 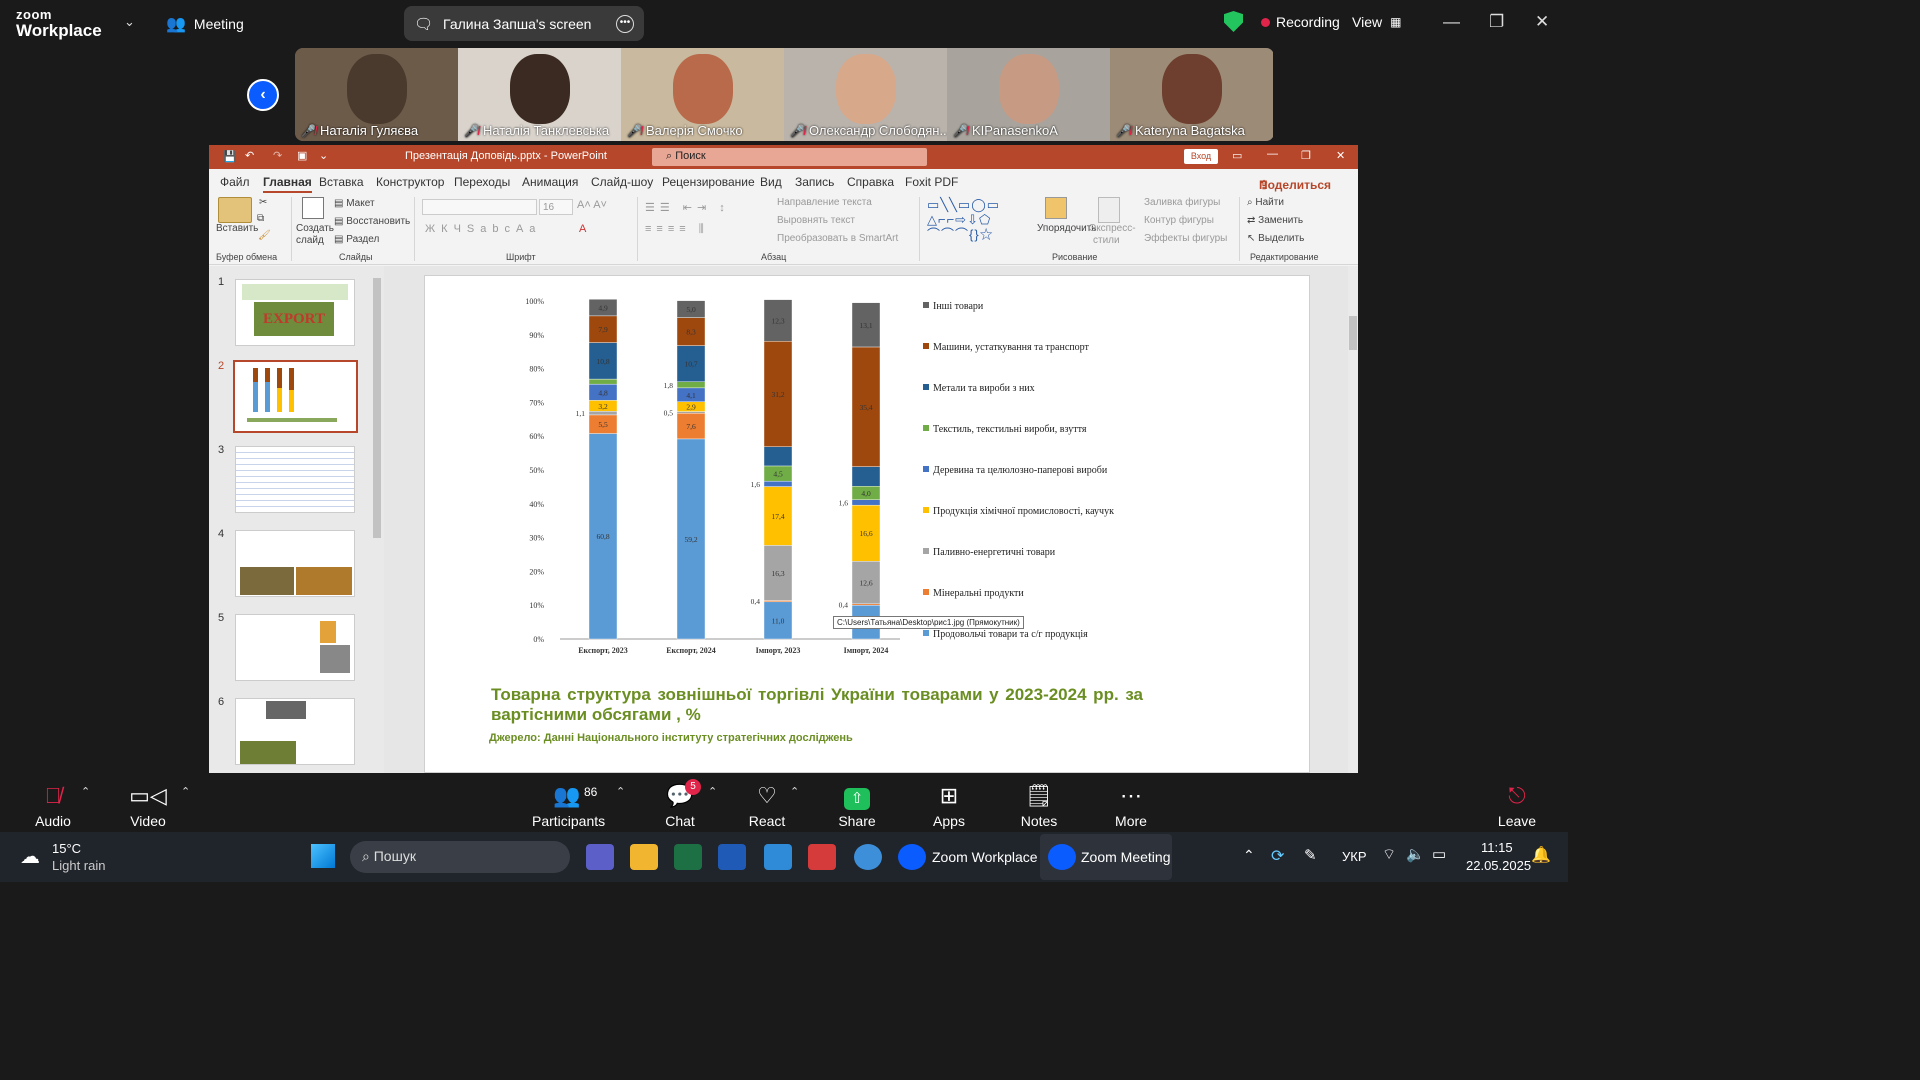 I want to click on audio-options-caret-icon: ⌃, so click(x=85, y=791).